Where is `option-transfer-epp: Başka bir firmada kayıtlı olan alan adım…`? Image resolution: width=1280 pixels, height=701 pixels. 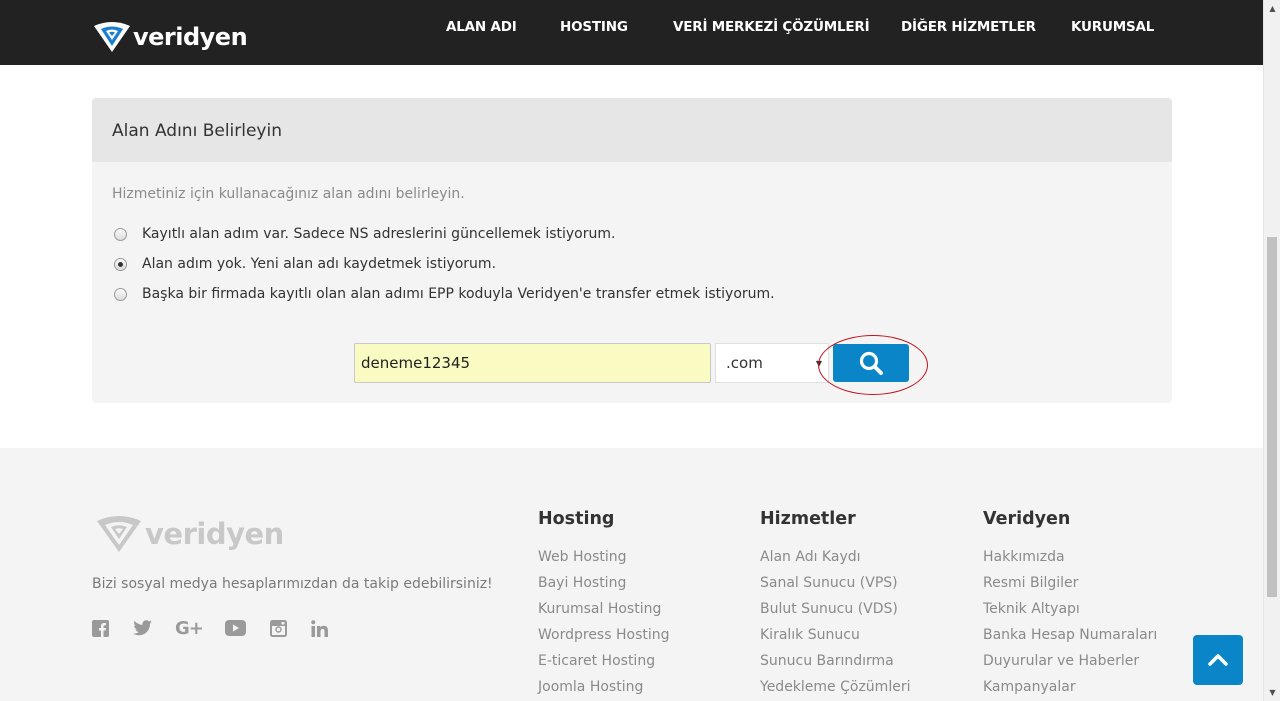
option-transfer-epp: Başka bir firmada kayıtlı olan alan adım… is located at coordinates (444, 294).